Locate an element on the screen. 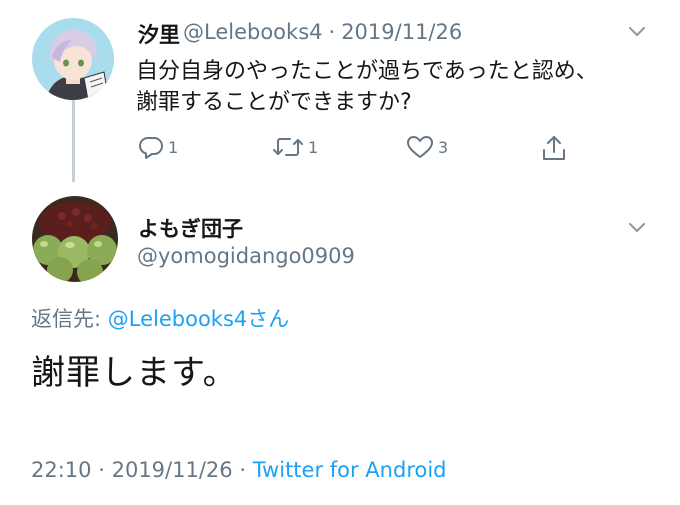 This screenshot has width=680, height=505. reply-count: 1 is located at coordinates (173, 147).